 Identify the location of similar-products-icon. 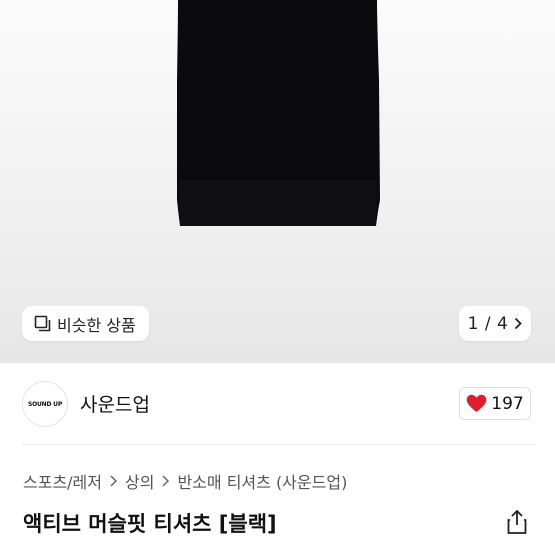
(42, 323).